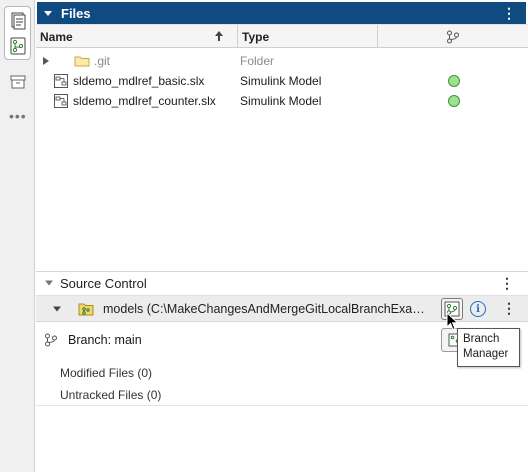  Describe the element at coordinates (257, 61) in the screenshot. I see `file-type: Folder` at that location.